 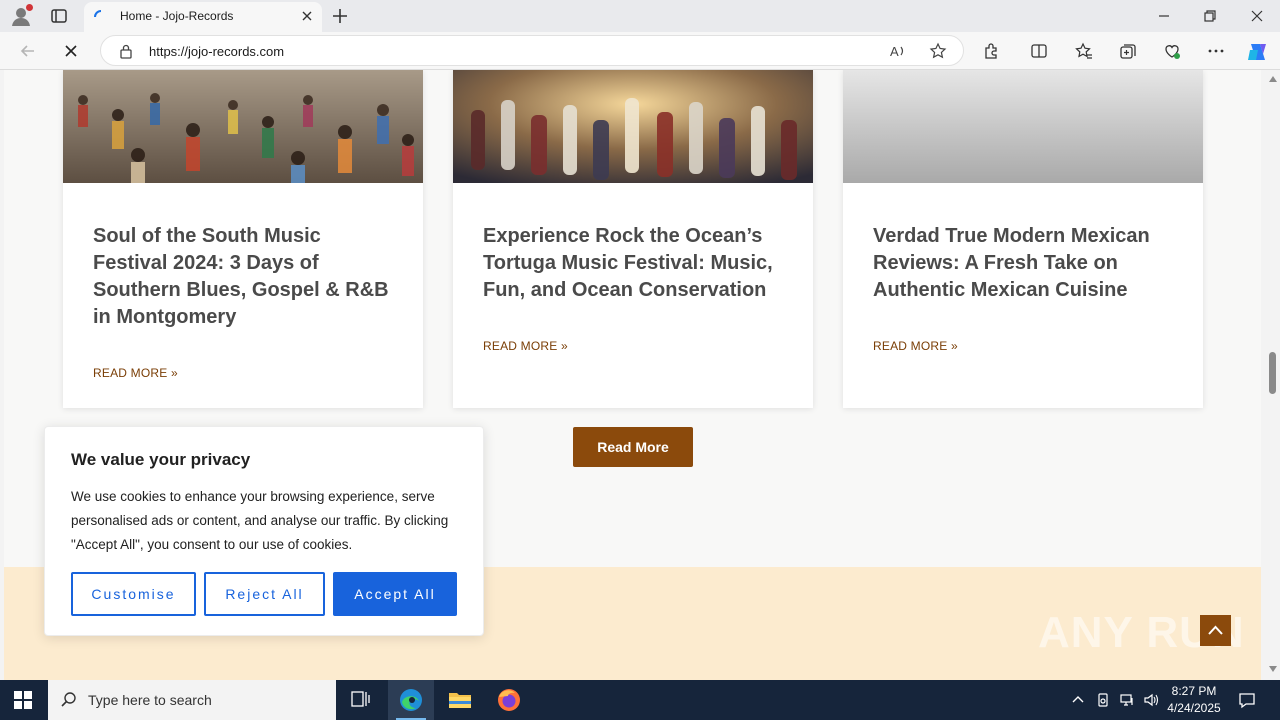 I want to click on firefox-icon, so click(x=509, y=700).